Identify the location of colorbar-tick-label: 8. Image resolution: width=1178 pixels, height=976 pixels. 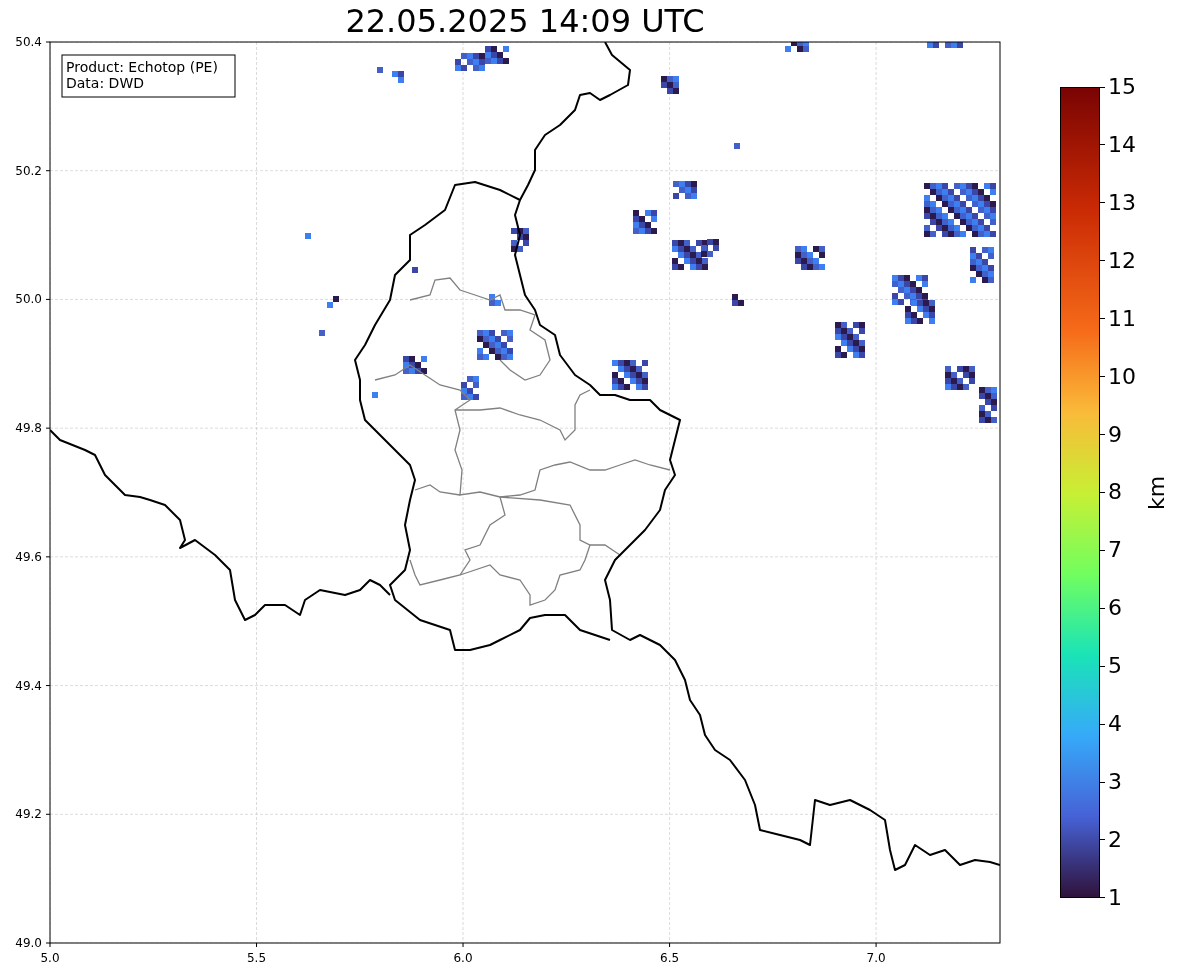
(1115, 492).